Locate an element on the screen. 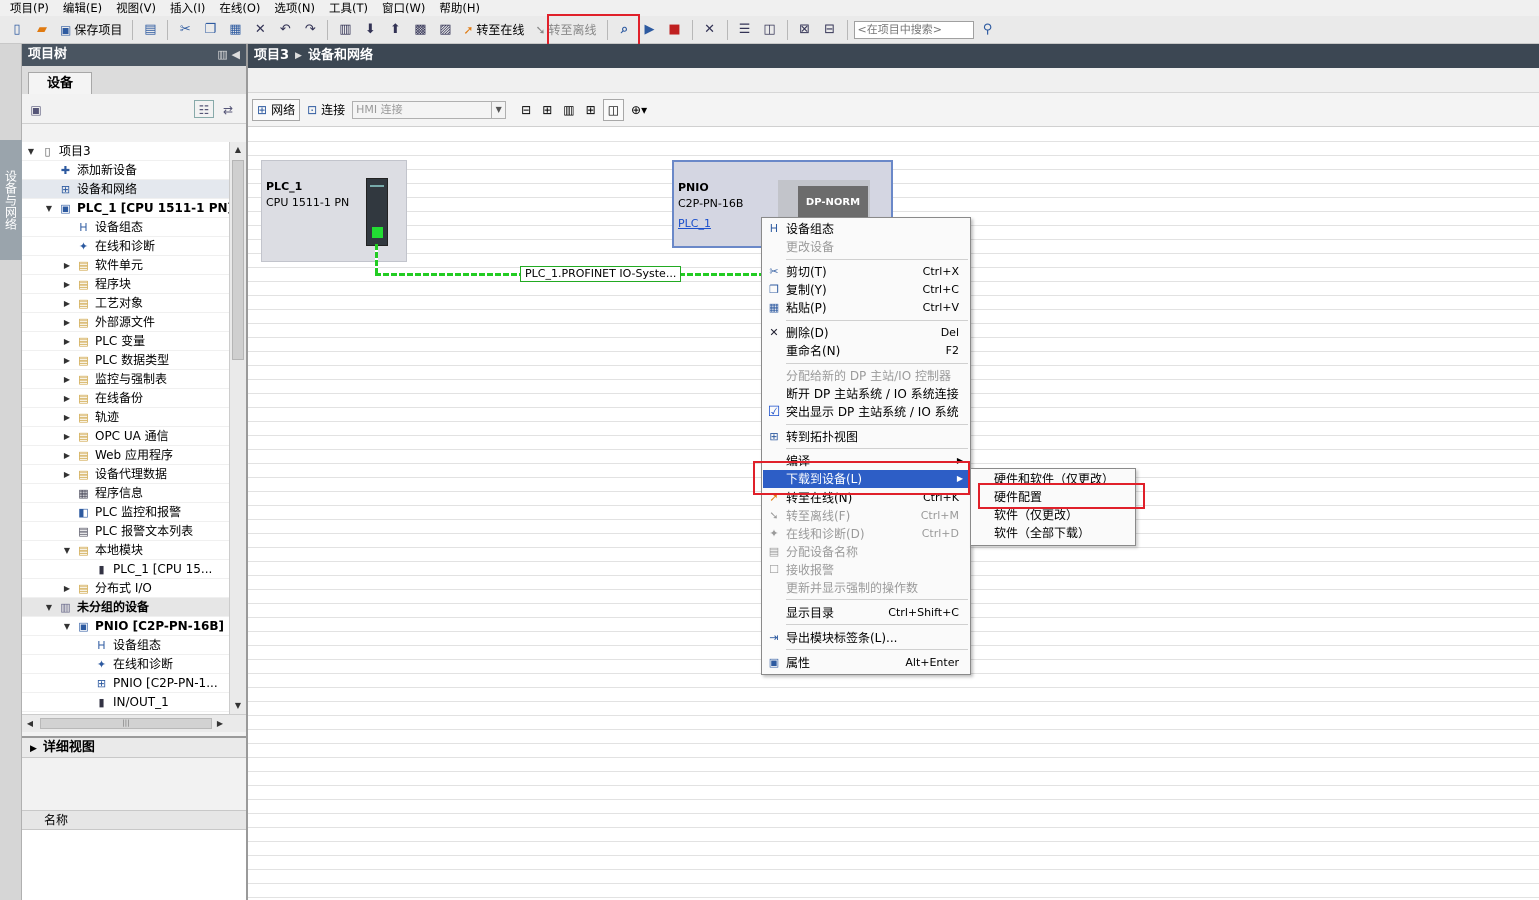  save-project-button: ▣ 保存项目 is located at coordinates (91, 30).